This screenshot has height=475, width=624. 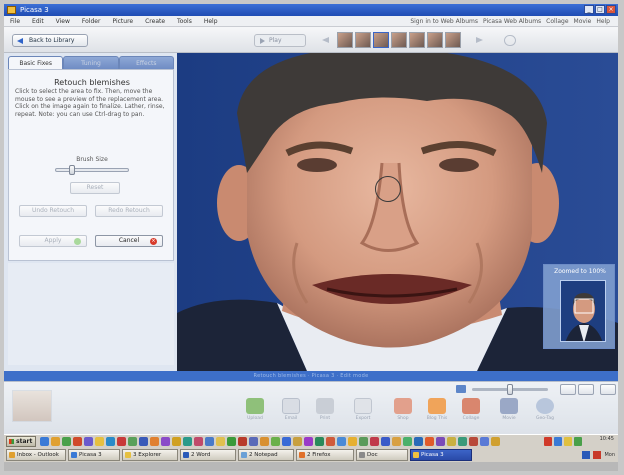 What do you see at coordinates (129, 211) in the screenshot?
I see `redo-retouch-button: Redo Retouch` at bounding box center [129, 211].